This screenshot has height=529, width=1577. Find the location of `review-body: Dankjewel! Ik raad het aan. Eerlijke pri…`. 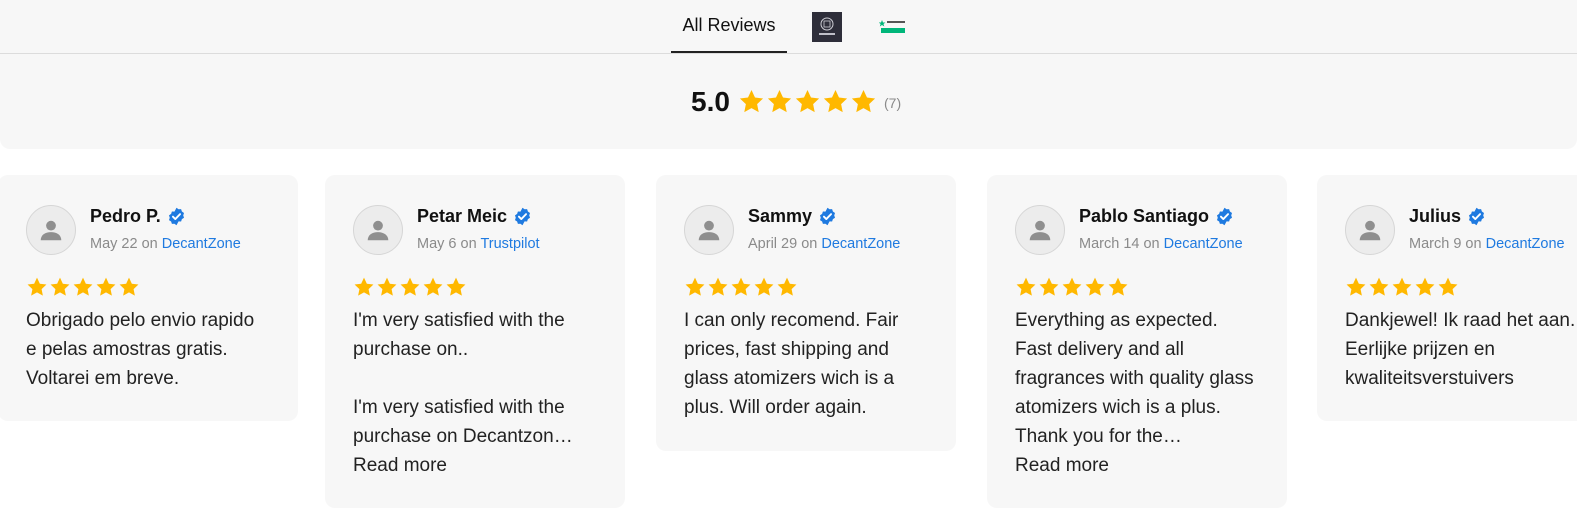

review-body: Dankjewel! Ik raad het aan. Eerlijke pri… is located at coordinates (1461, 349).